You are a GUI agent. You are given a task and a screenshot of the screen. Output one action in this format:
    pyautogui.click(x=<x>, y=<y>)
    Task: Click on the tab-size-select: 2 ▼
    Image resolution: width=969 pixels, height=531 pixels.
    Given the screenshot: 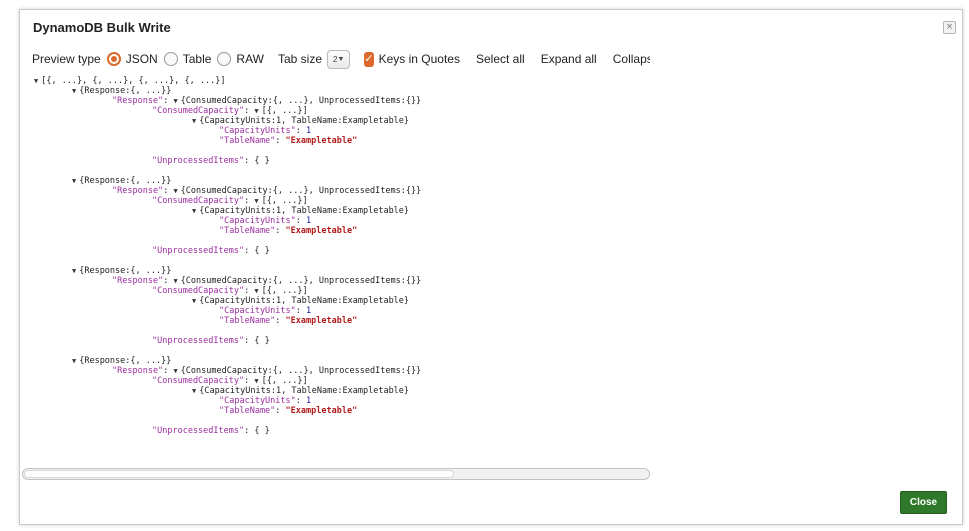 What is the action you would take?
    pyautogui.click(x=339, y=59)
    